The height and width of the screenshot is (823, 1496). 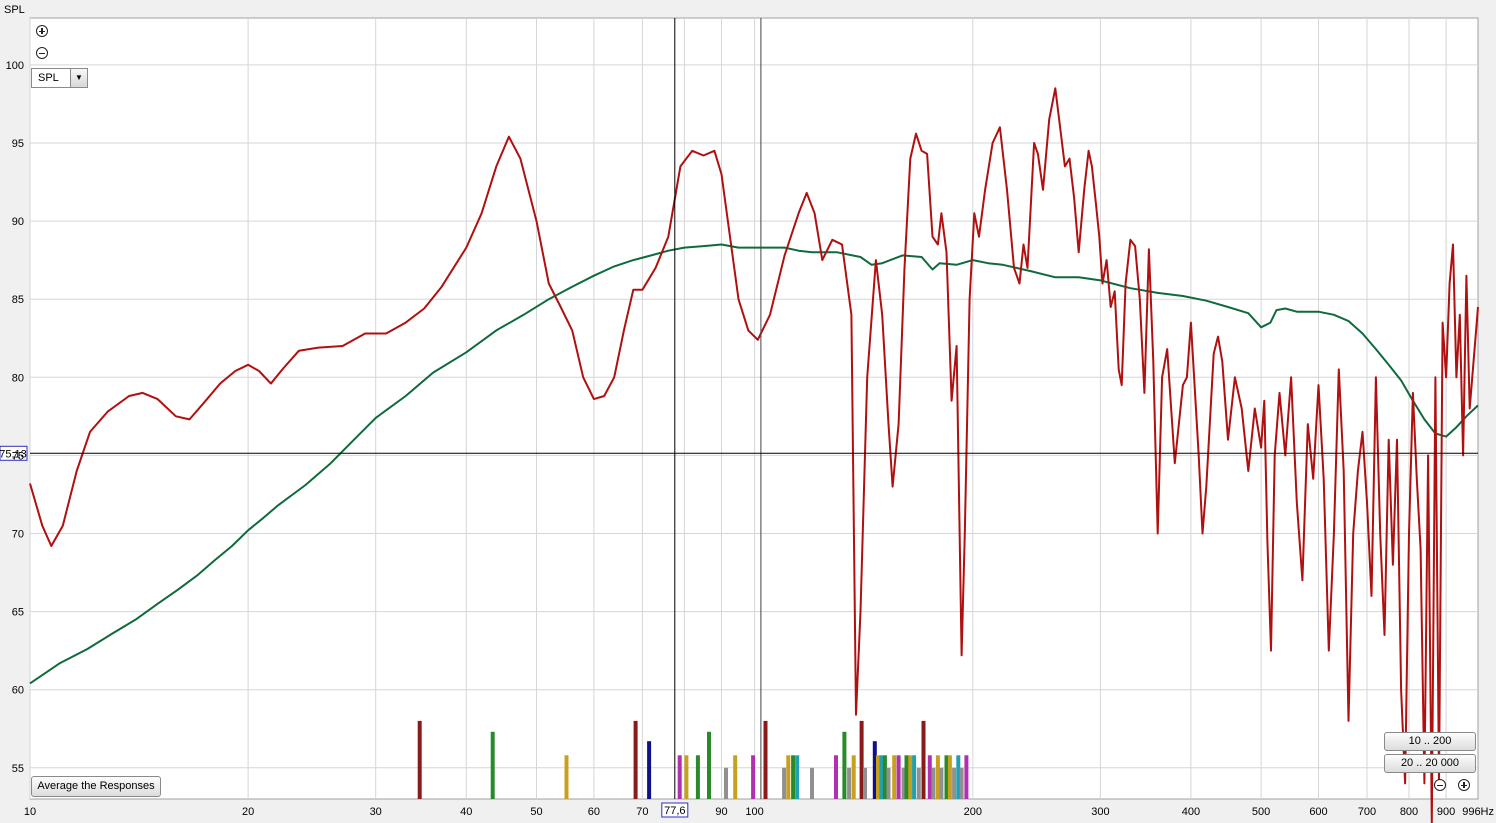 I want to click on x-tick-label: 40, so click(x=466, y=812).